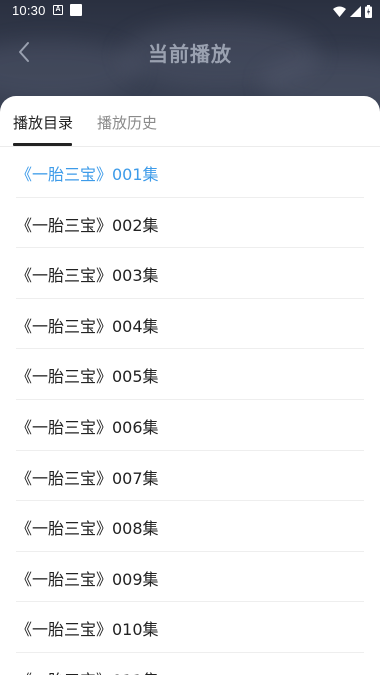 The height and width of the screenshot is (675, 380). What do you see at coordinates (190, 172) in the screenshot?
I see `list-item: 《一胎三宝》001集` at bounding box center [190, 172].